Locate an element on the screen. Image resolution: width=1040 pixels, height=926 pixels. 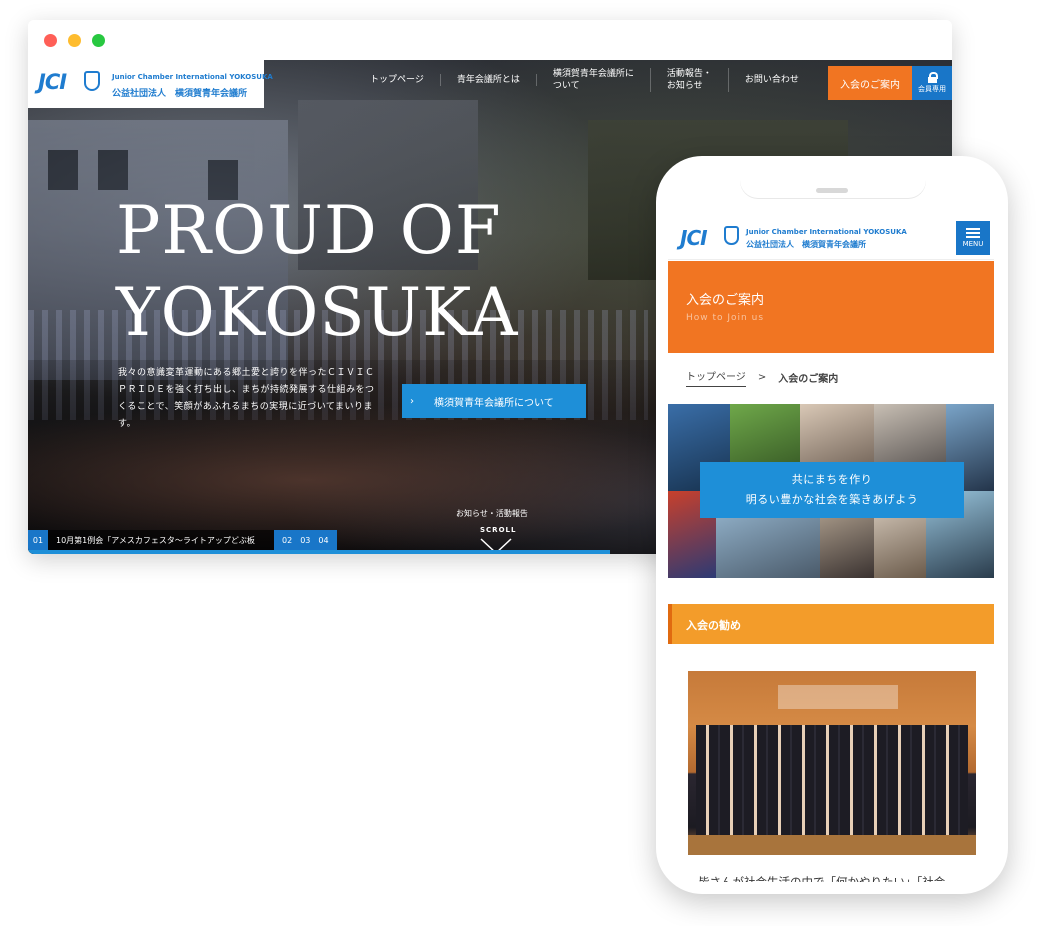
collage-caption-line2: 明るい豊かな社会を築きあげよう is located at coordinates (832, 499).